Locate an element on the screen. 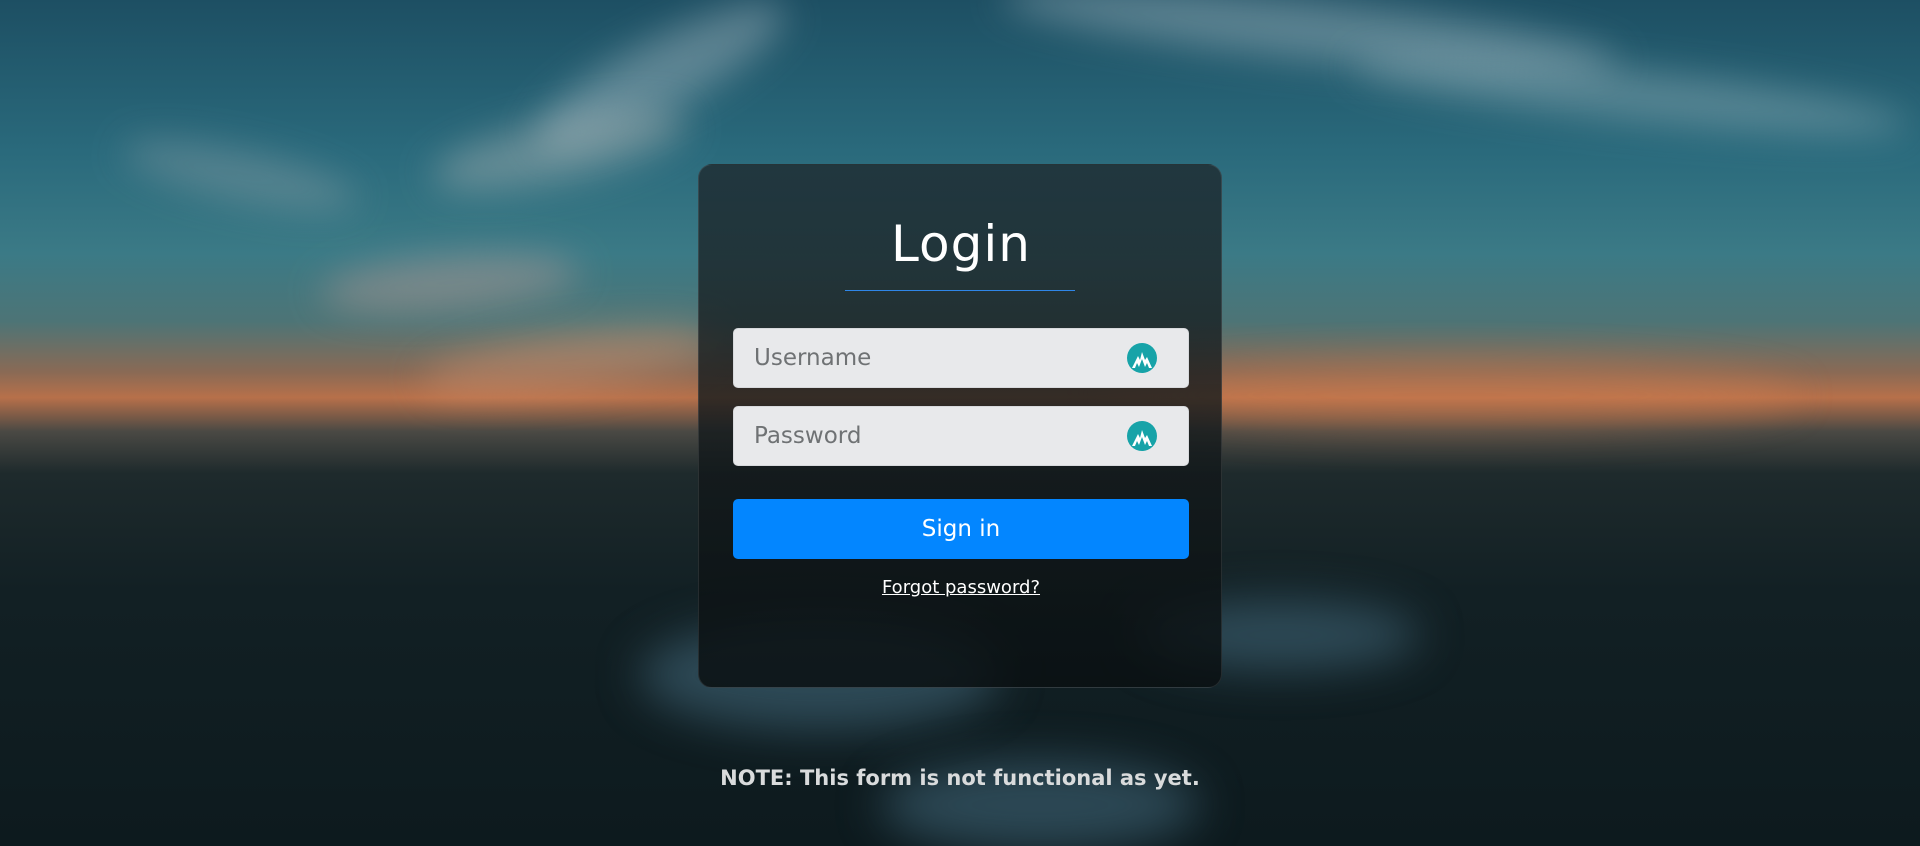 The image size is (1920, 846). forgot-password-link: Forgot password? is located at coordinates (961, 587).